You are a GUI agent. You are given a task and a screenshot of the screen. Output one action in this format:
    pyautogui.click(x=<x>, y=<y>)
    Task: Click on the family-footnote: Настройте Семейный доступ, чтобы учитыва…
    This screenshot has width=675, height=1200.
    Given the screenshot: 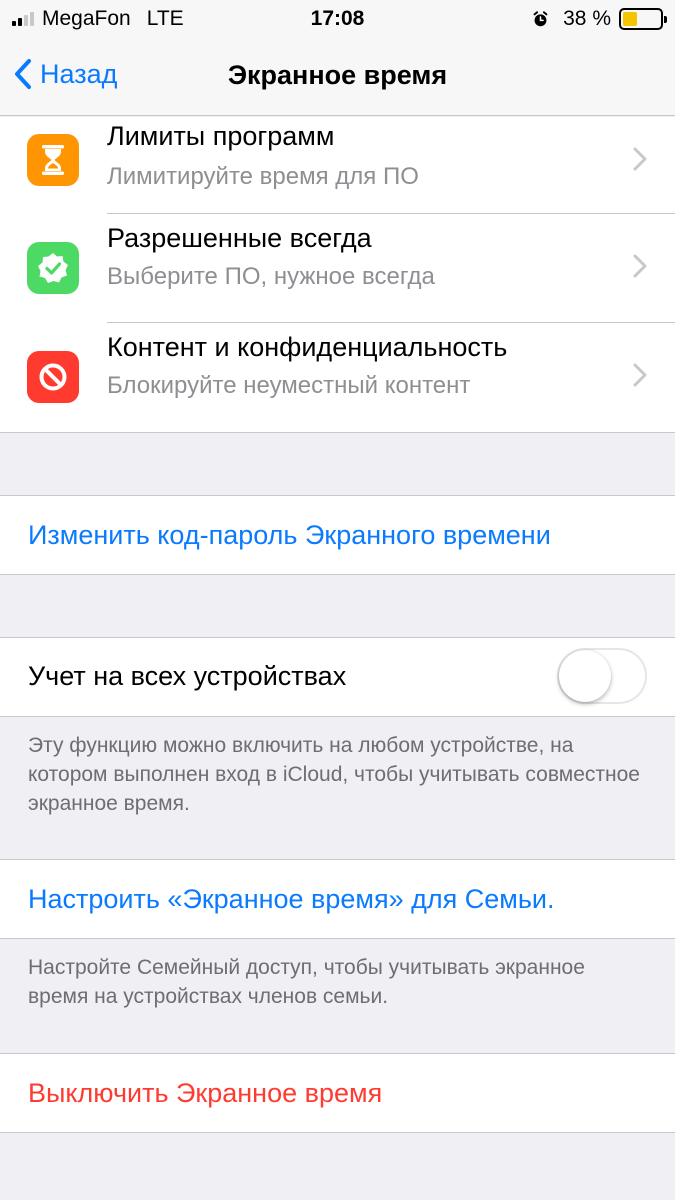 What is the action you would take?
    pyautogui.click(x=306, y=982)
    